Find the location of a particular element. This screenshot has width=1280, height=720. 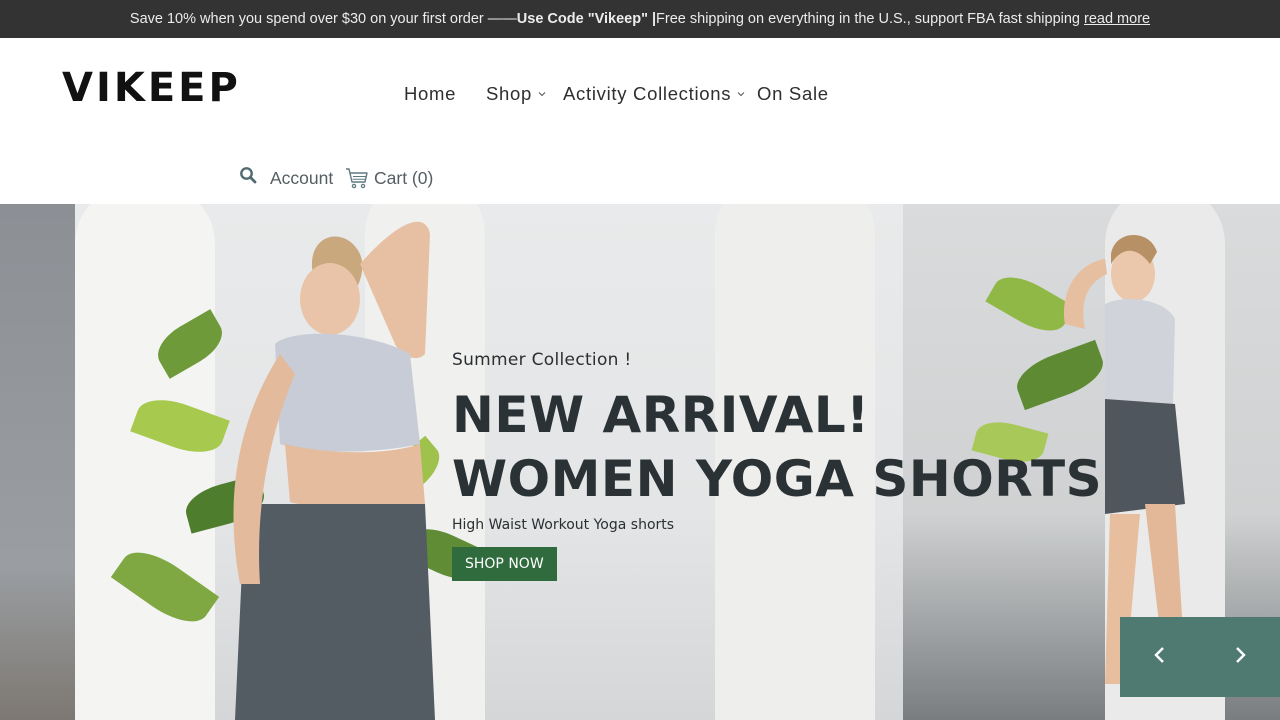

hero-headline-line-2: WOMEN YOGA SHORTS is located at coordinates (777, 479).